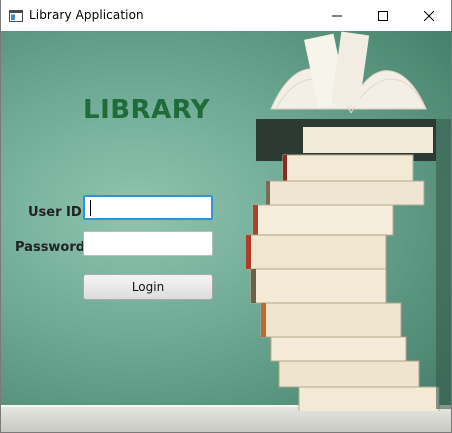  I want to click on maximize-icon, so click(383, 15).